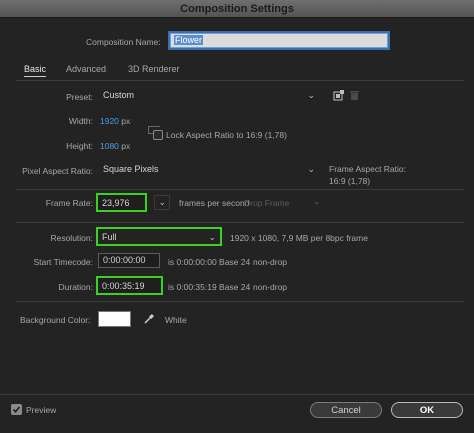  What do you see at coordinates (279, 40) in the screenshot?
I see `composition-name-input: Flower` at bounding box center [279, 40].